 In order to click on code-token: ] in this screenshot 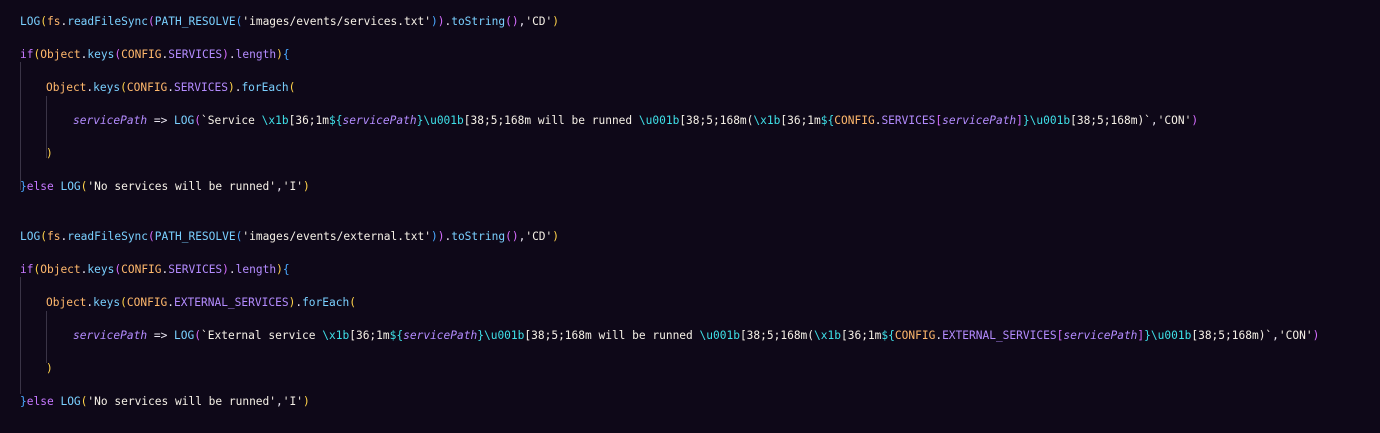, I will do `click(1019, 120)`.